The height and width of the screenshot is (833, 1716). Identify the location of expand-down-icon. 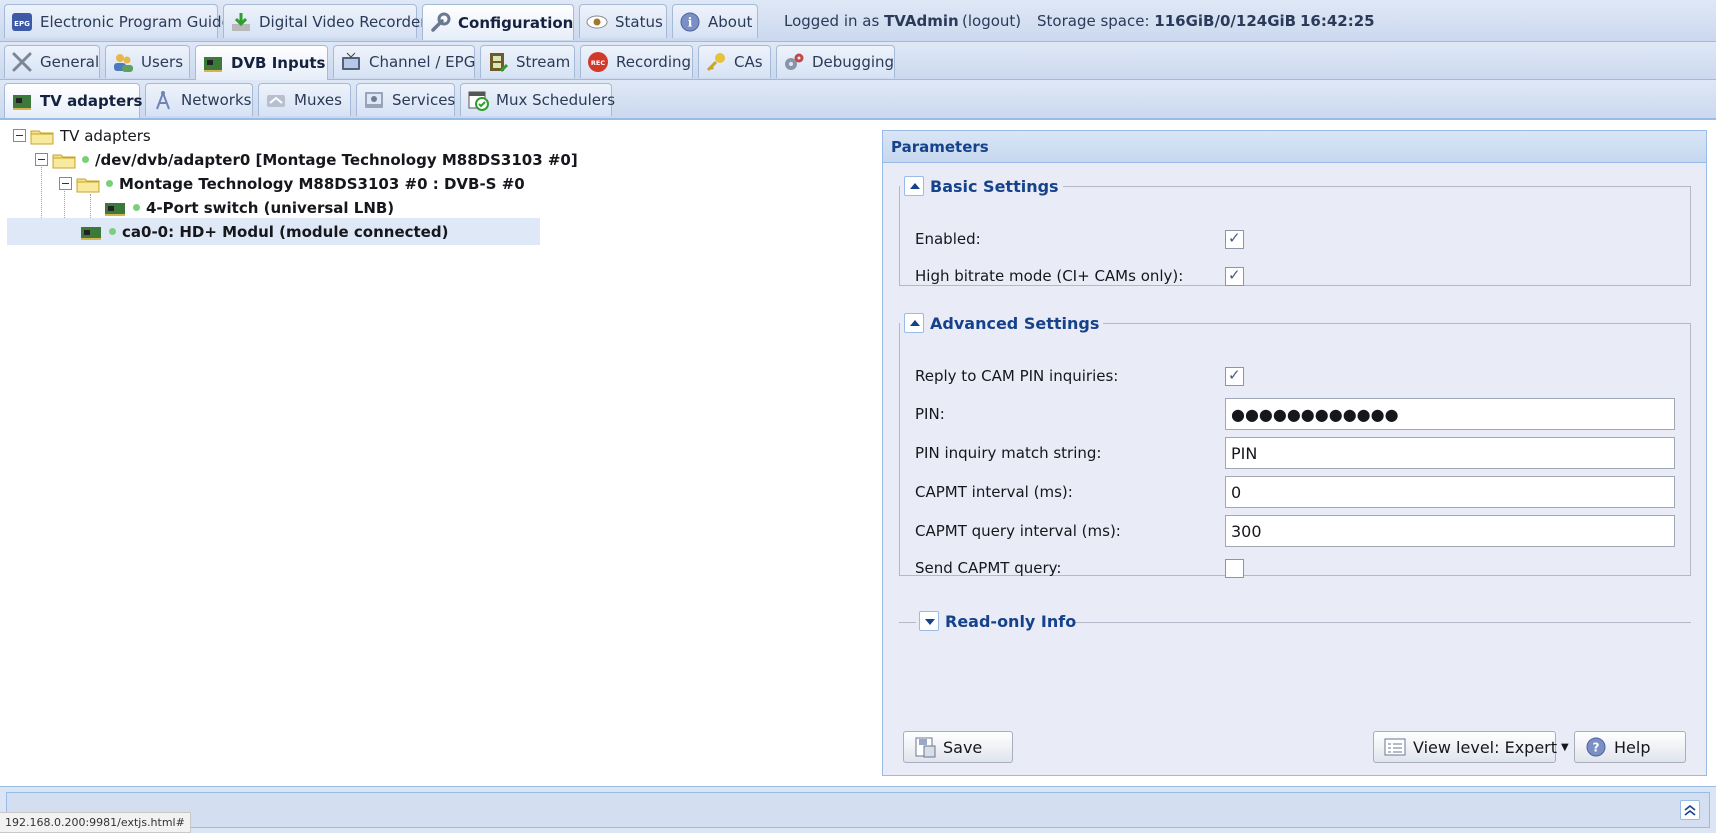
(929, 621).